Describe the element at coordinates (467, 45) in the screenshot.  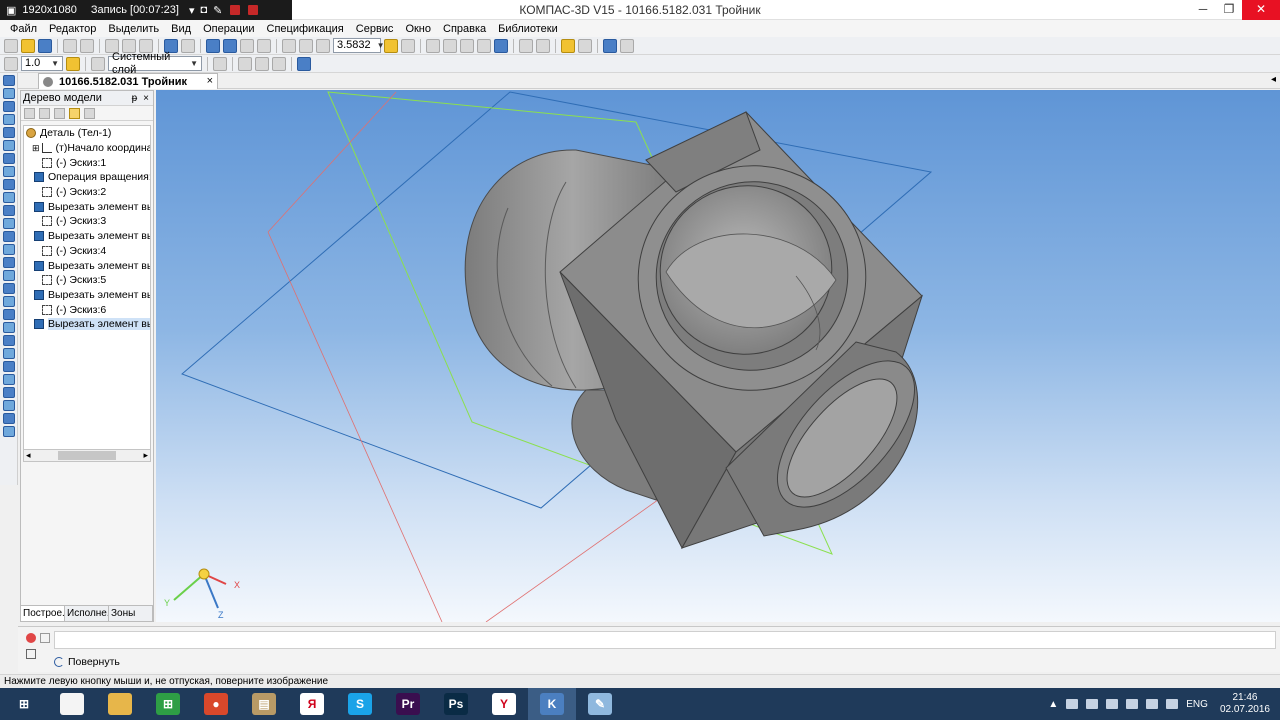
I see `thin-lines-icon` at that location.